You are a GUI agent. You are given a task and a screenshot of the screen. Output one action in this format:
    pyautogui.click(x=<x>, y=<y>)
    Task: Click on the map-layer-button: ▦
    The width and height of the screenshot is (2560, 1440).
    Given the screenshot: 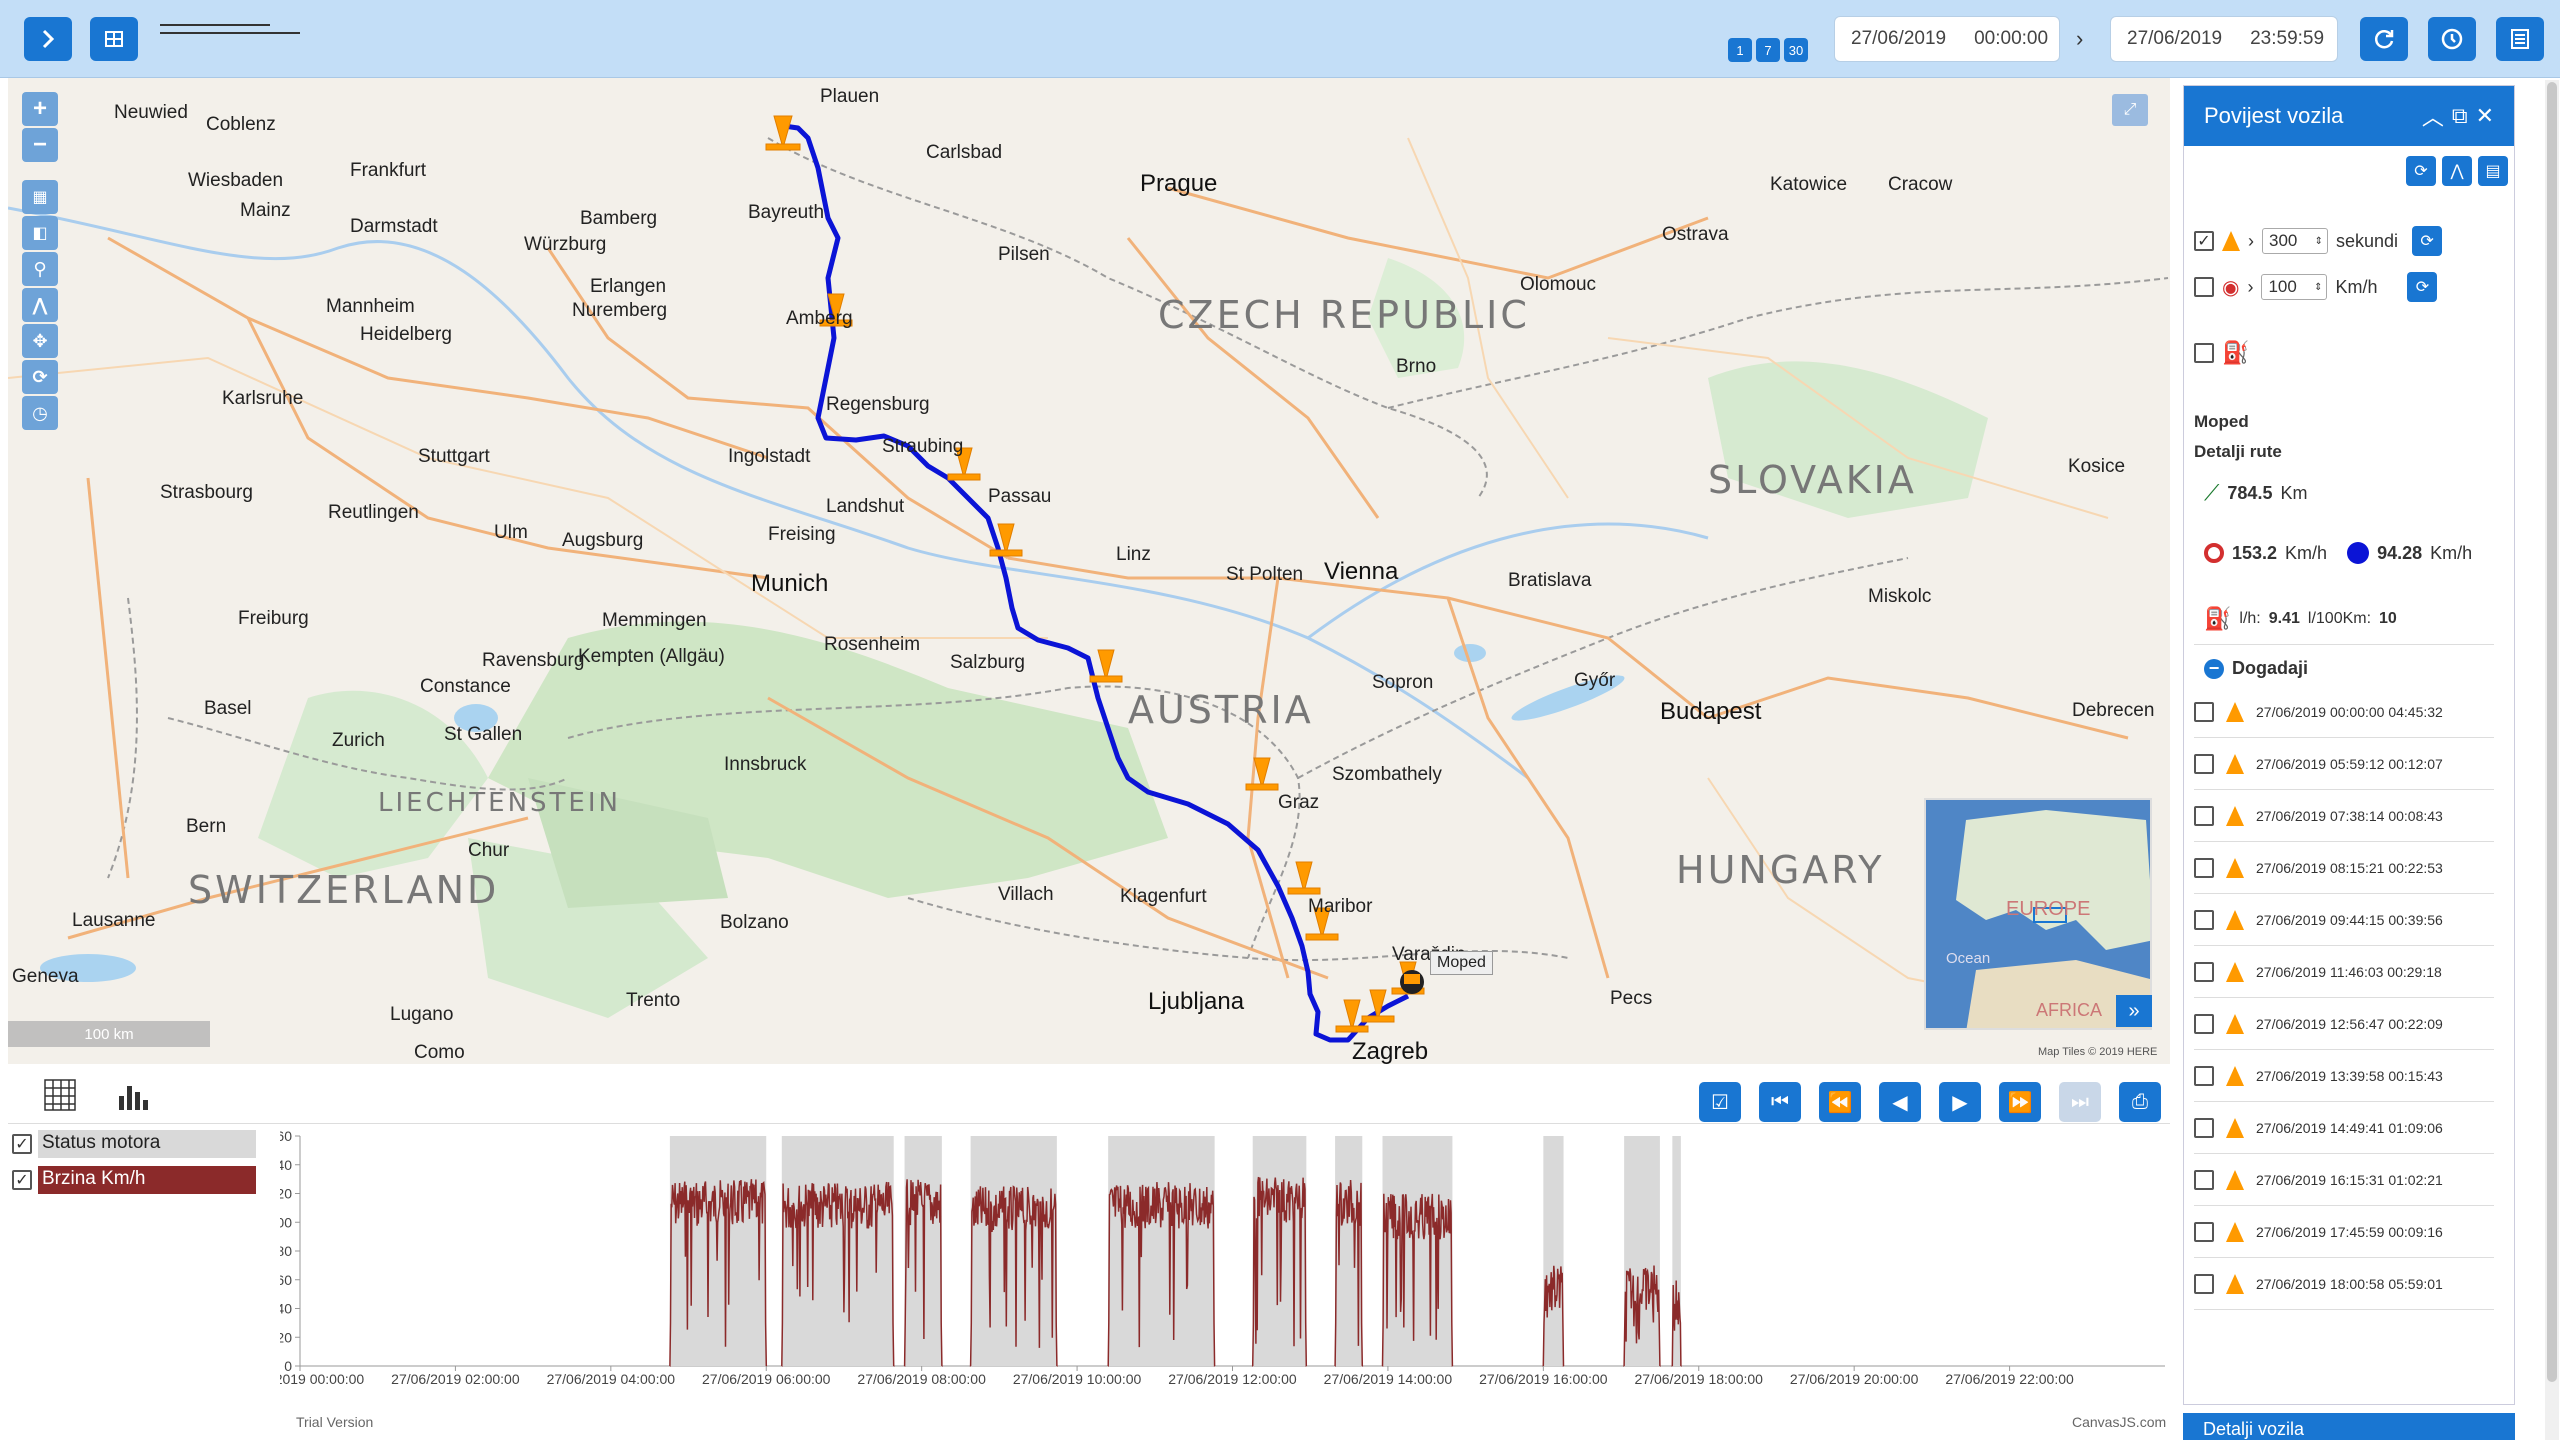 What is the action you would take?
    pyautogui.click(x=40, y=197)
    